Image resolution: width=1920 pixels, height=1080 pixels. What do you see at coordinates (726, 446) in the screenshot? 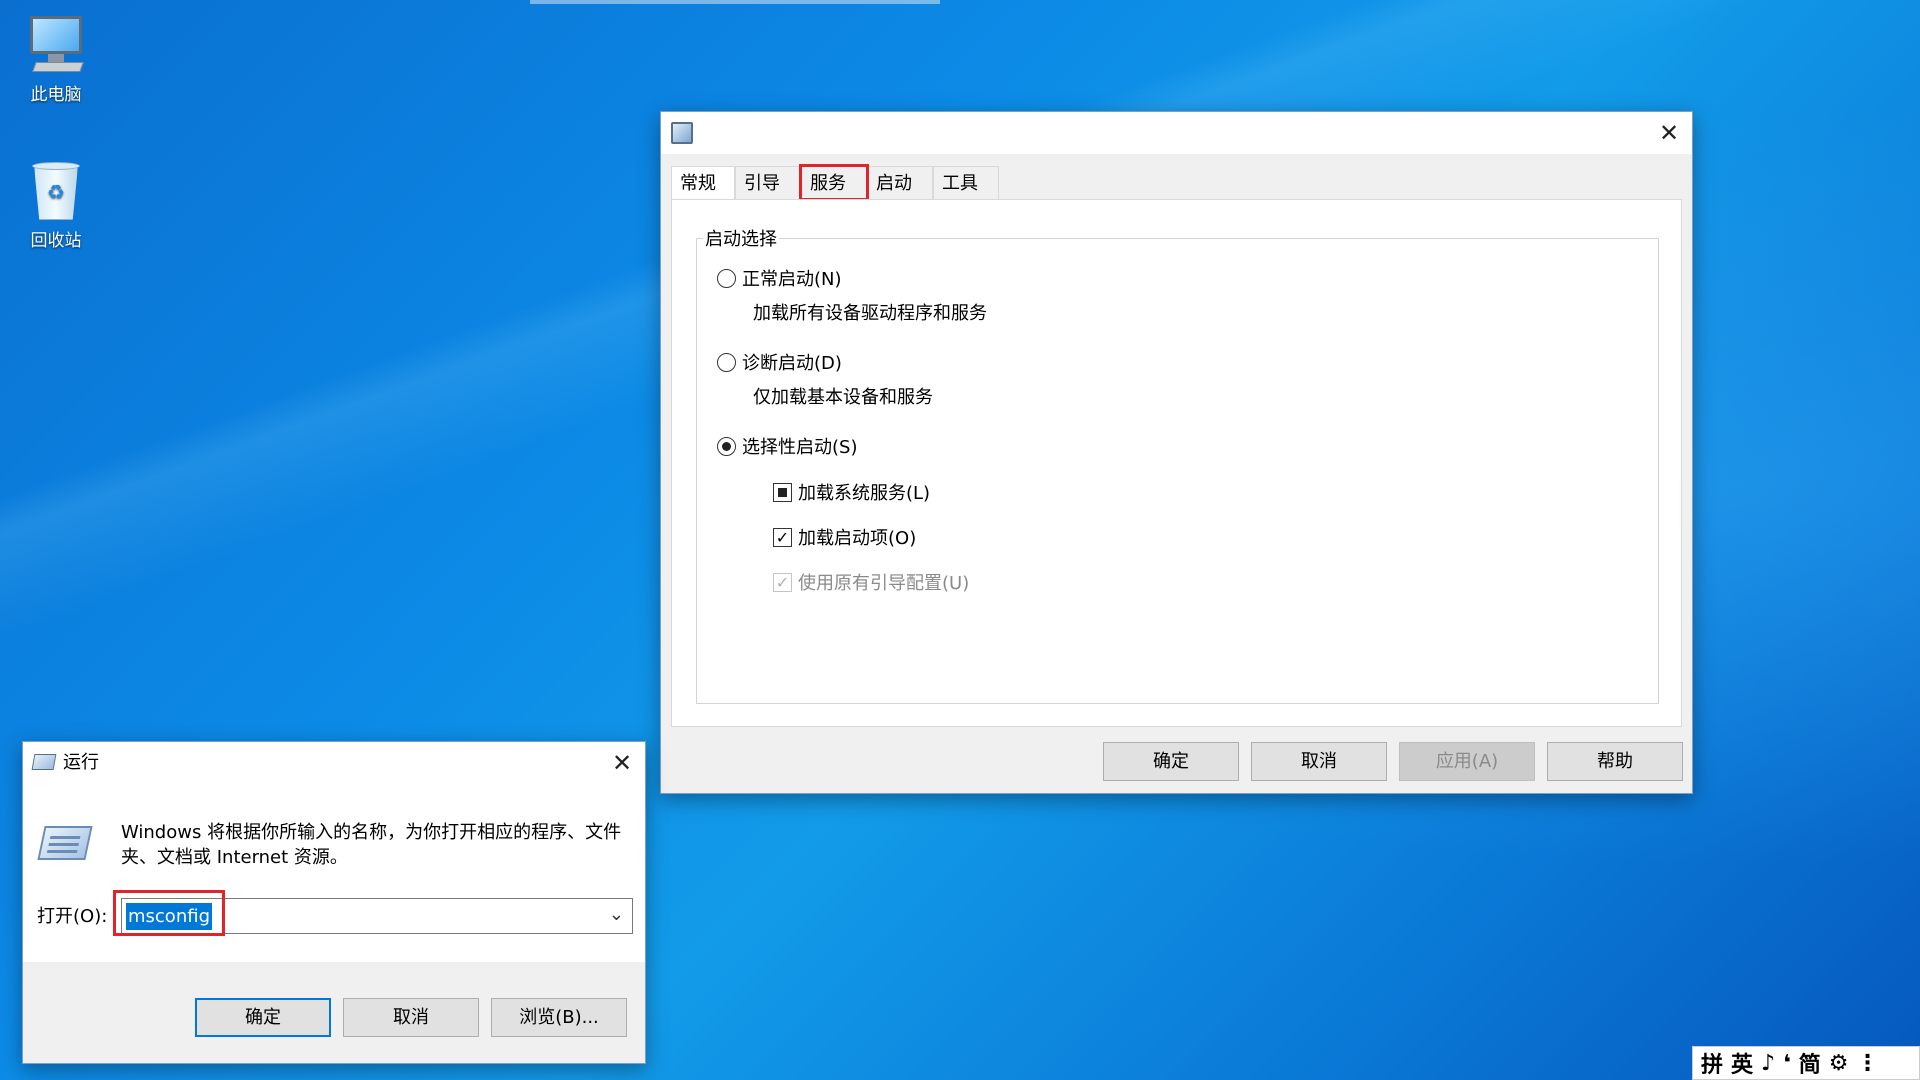
I see `radio-button-selected` at bounding box center [726, 446].